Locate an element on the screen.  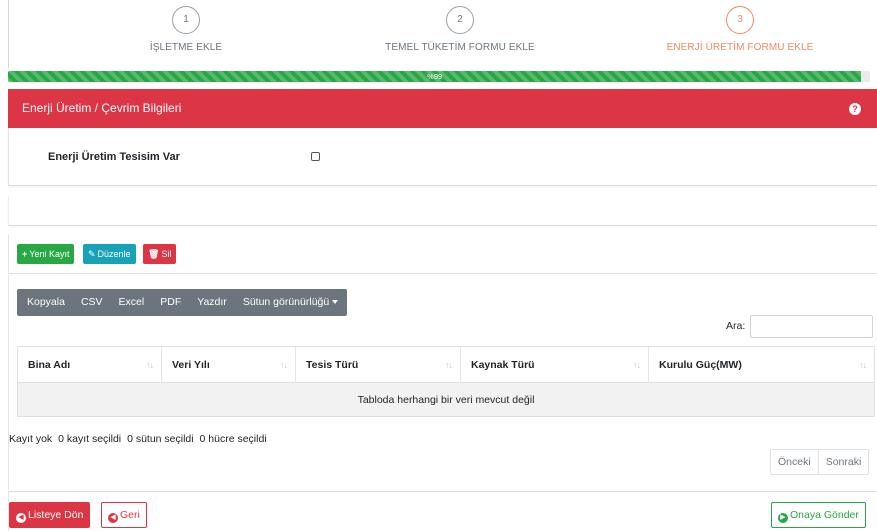
new-record-label: Yeni Kayıt is located at coordinates (49, 254).